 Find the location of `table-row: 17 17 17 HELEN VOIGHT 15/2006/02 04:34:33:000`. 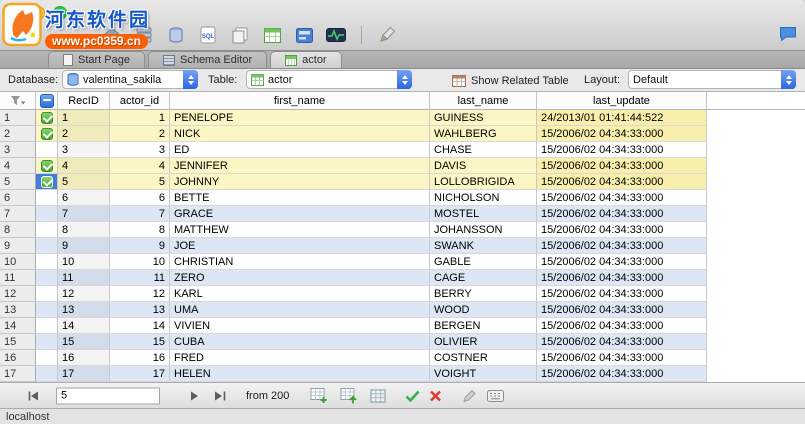

table-row: 17 17 17 HELEN VOIGHT 15/2006/02 04:34:33:000 is located at coordinates (402, 374).